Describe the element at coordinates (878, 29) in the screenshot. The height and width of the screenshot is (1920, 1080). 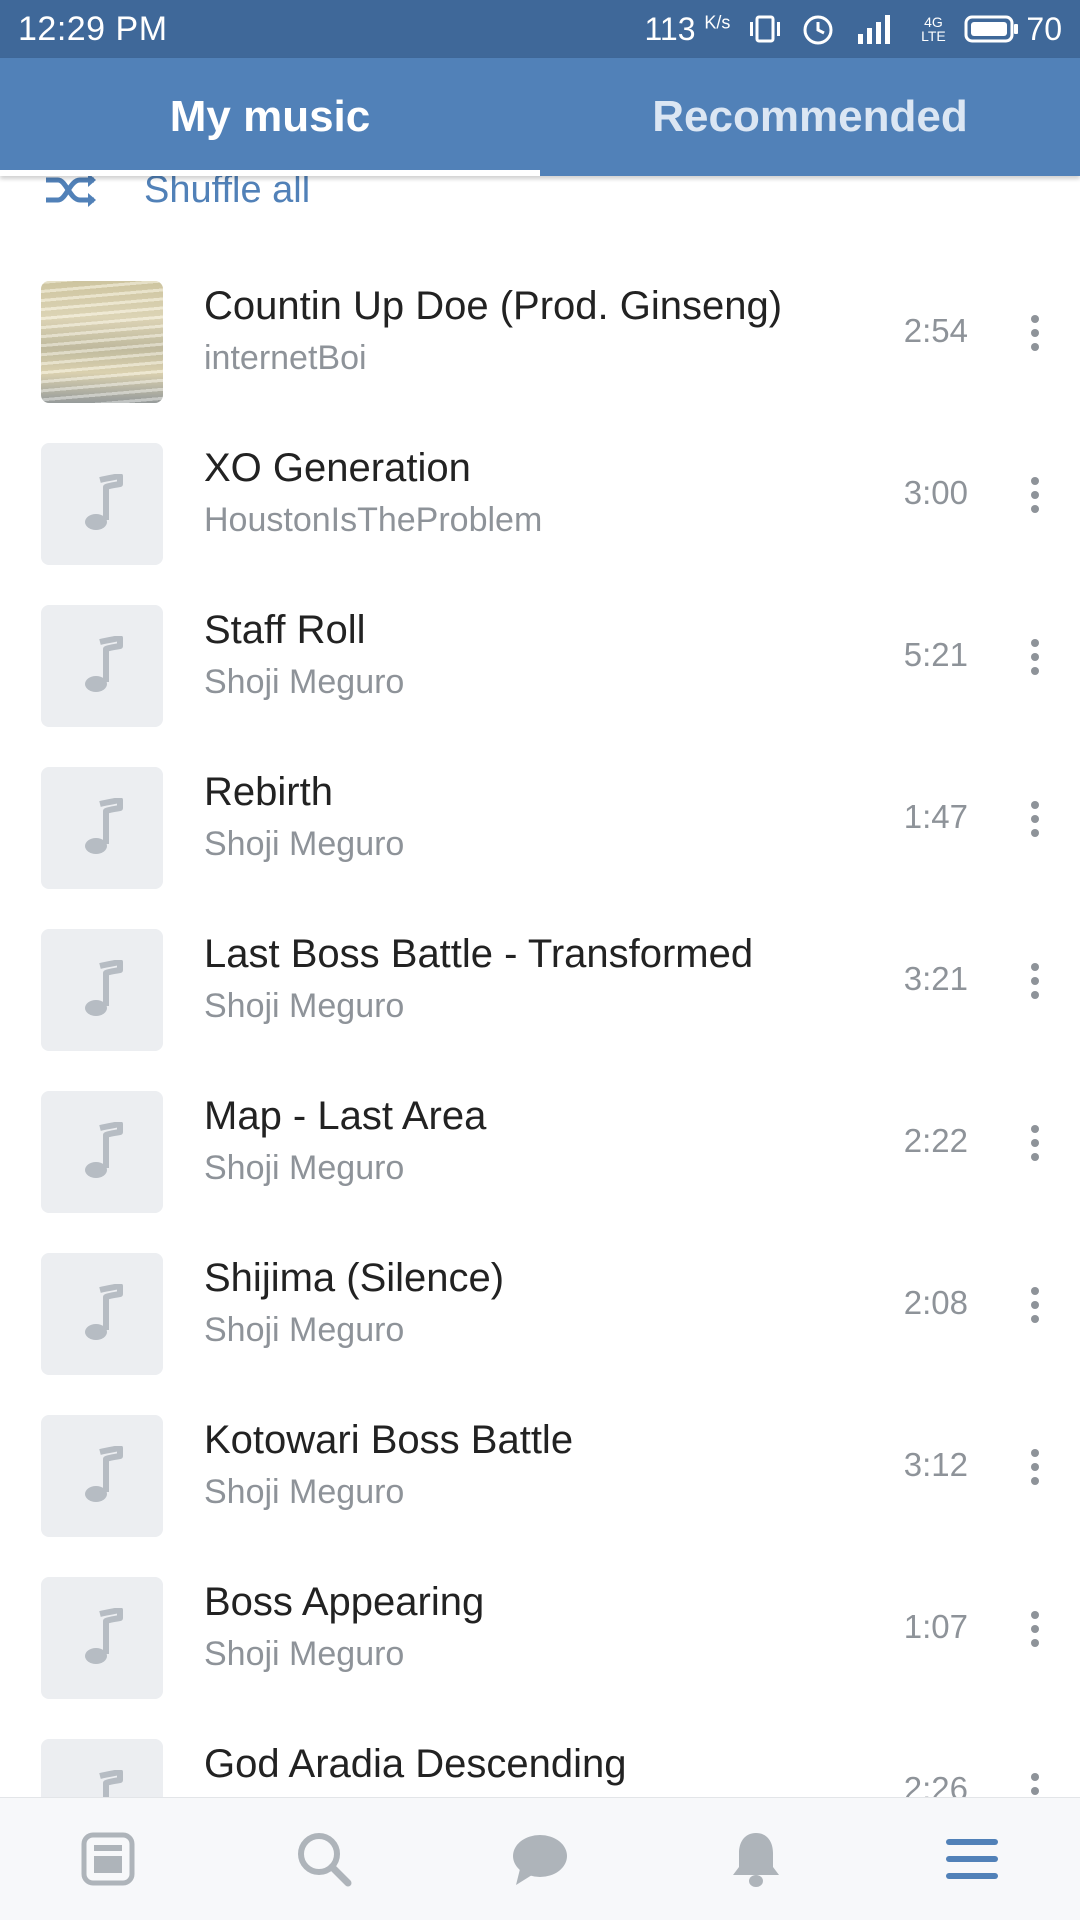
I see `signal-icon` at that location.